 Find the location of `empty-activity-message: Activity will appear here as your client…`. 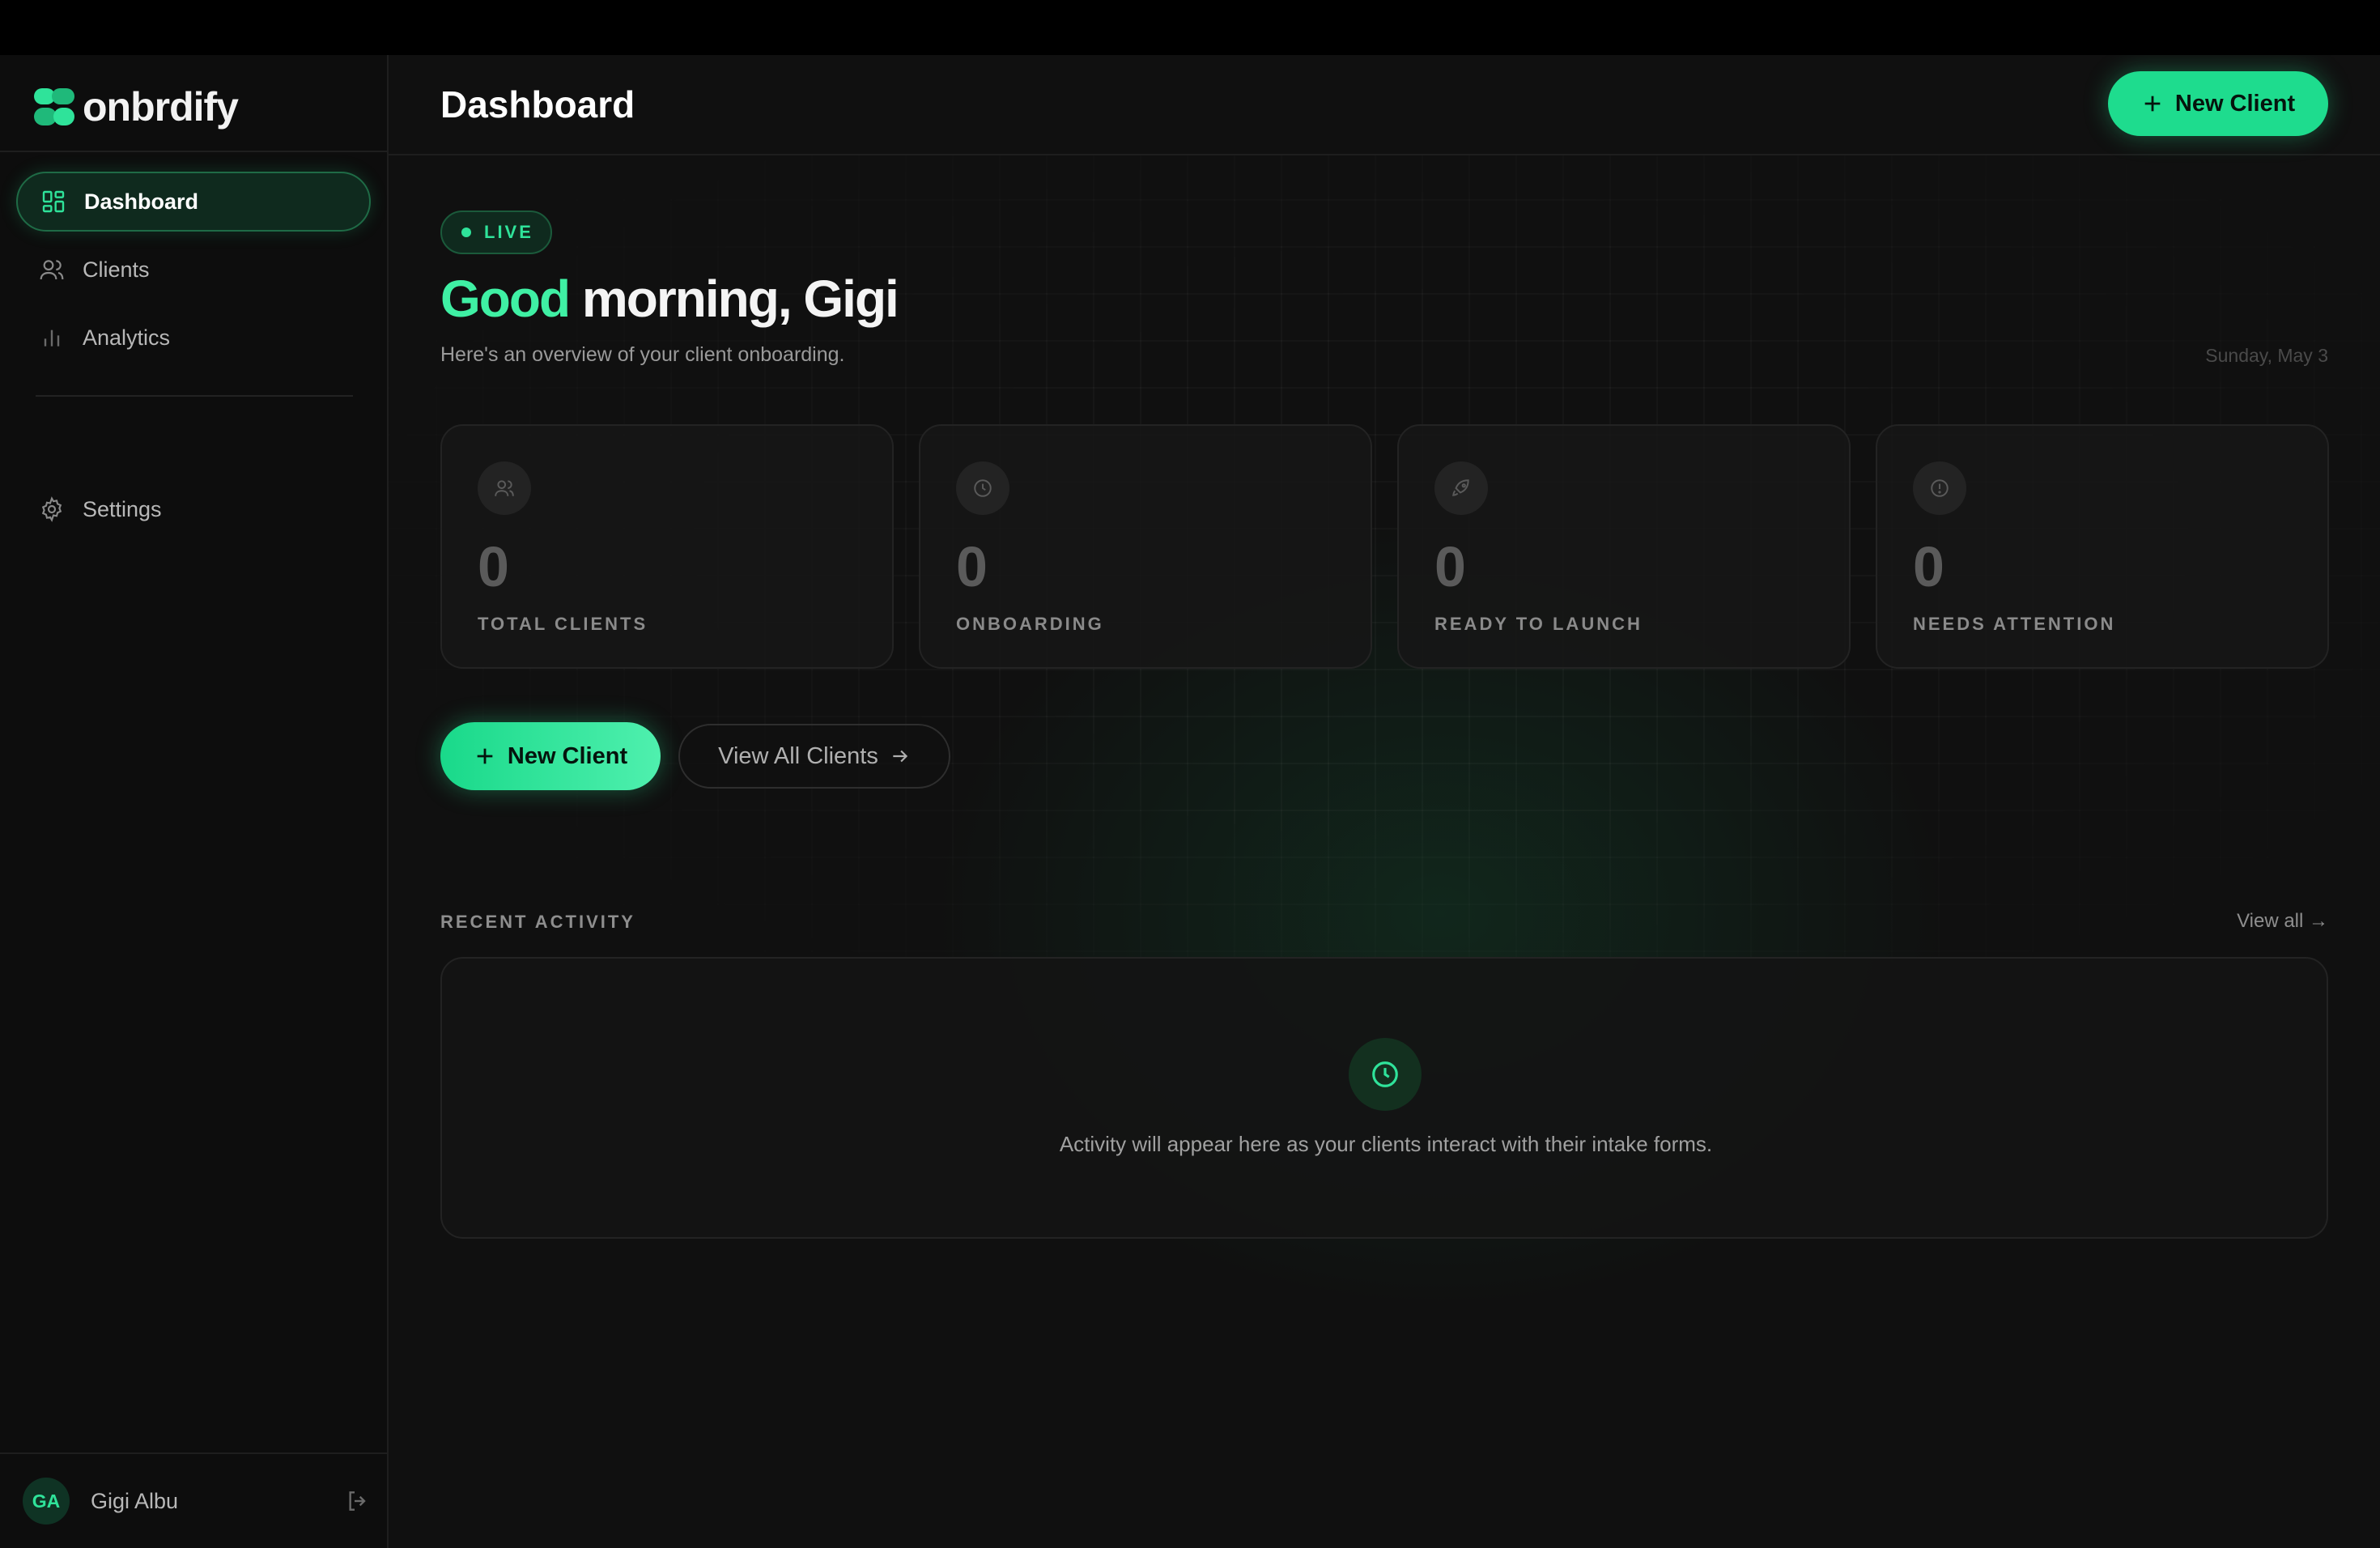

empty-activity-message: Activity will appear here as your client… is located at coordinates (1386, 1144).